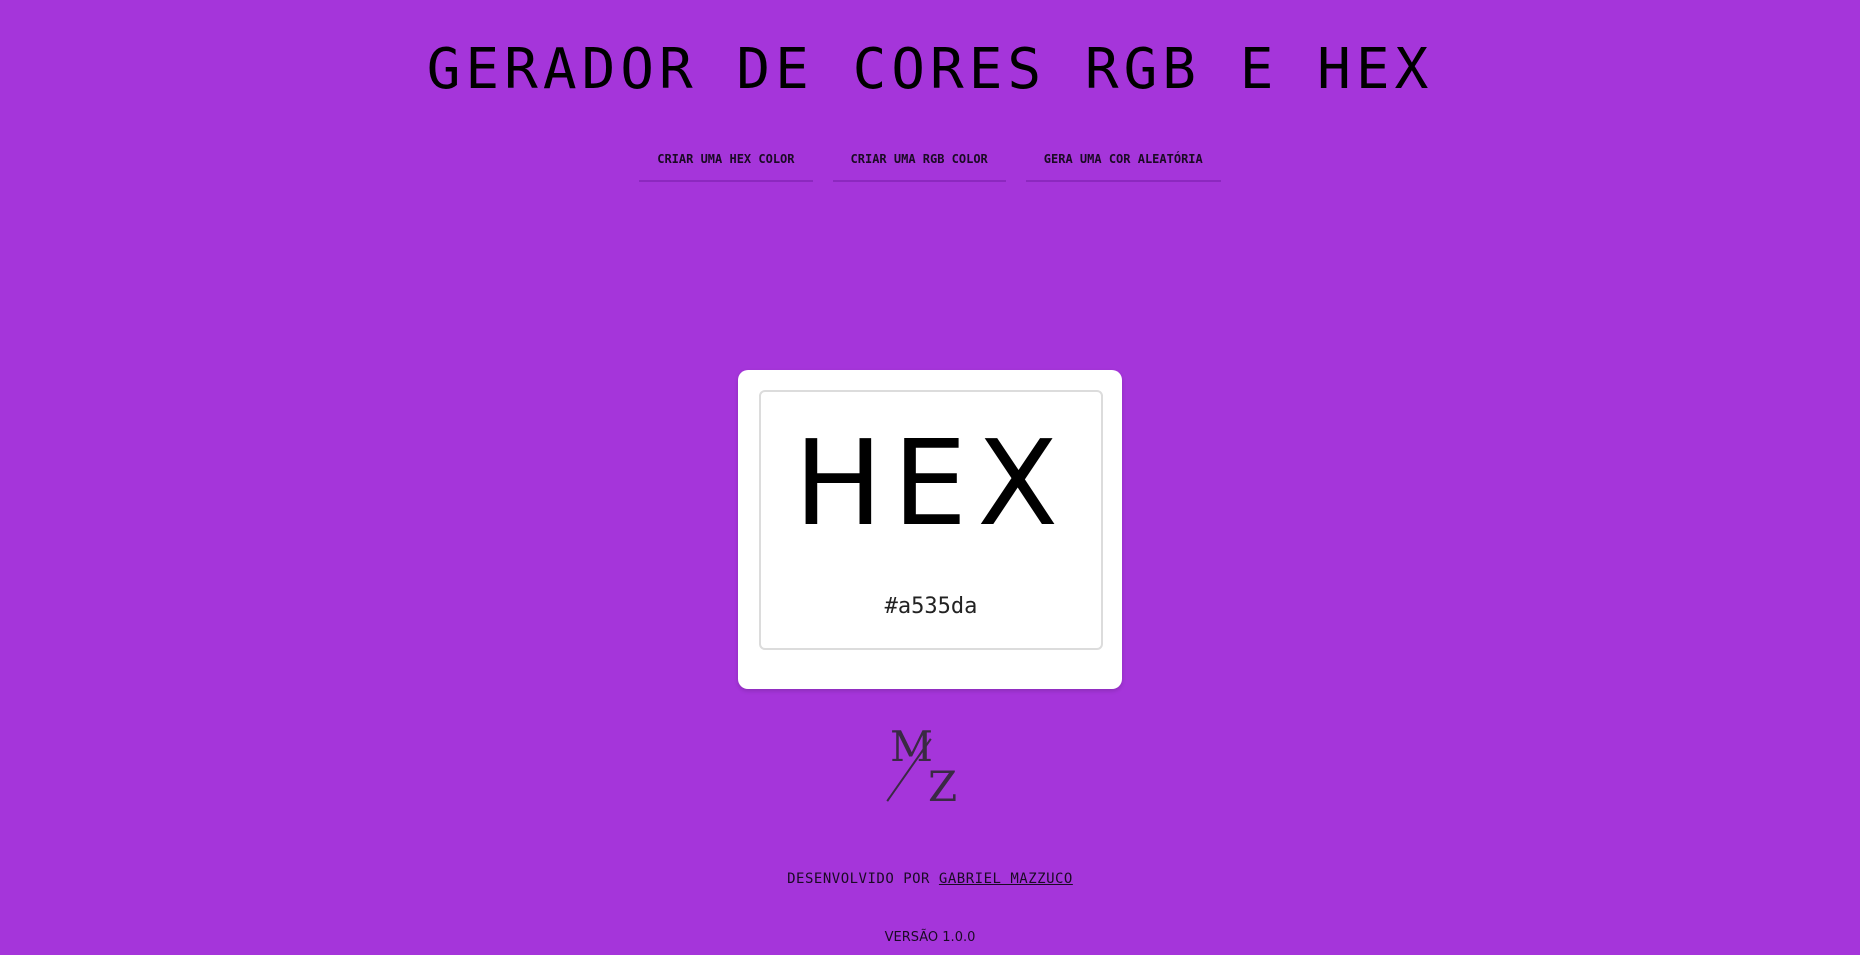 The image size is (1860, 955). I want to click on color-value: #a535da, so click(931, 606).